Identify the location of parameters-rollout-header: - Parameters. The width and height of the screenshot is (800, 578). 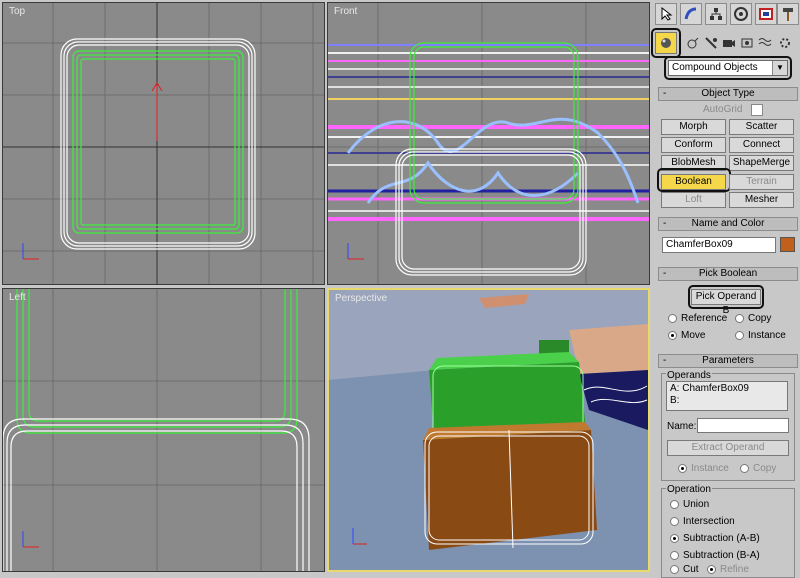
(728, 361).